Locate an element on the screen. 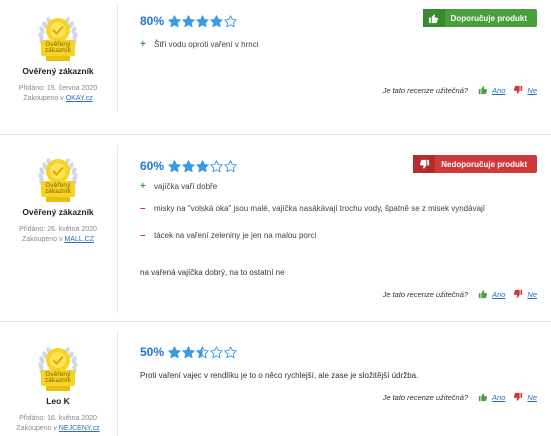  shop-link: NEJCENY.cz is located at coordinates (79, 428).